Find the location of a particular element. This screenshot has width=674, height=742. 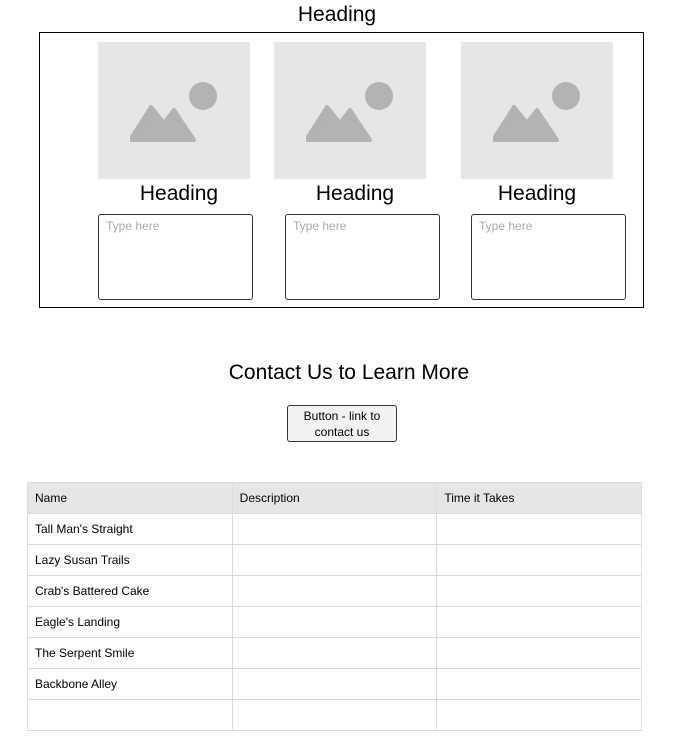

card-heading-2: Heading is located at coordinates (355, 193).